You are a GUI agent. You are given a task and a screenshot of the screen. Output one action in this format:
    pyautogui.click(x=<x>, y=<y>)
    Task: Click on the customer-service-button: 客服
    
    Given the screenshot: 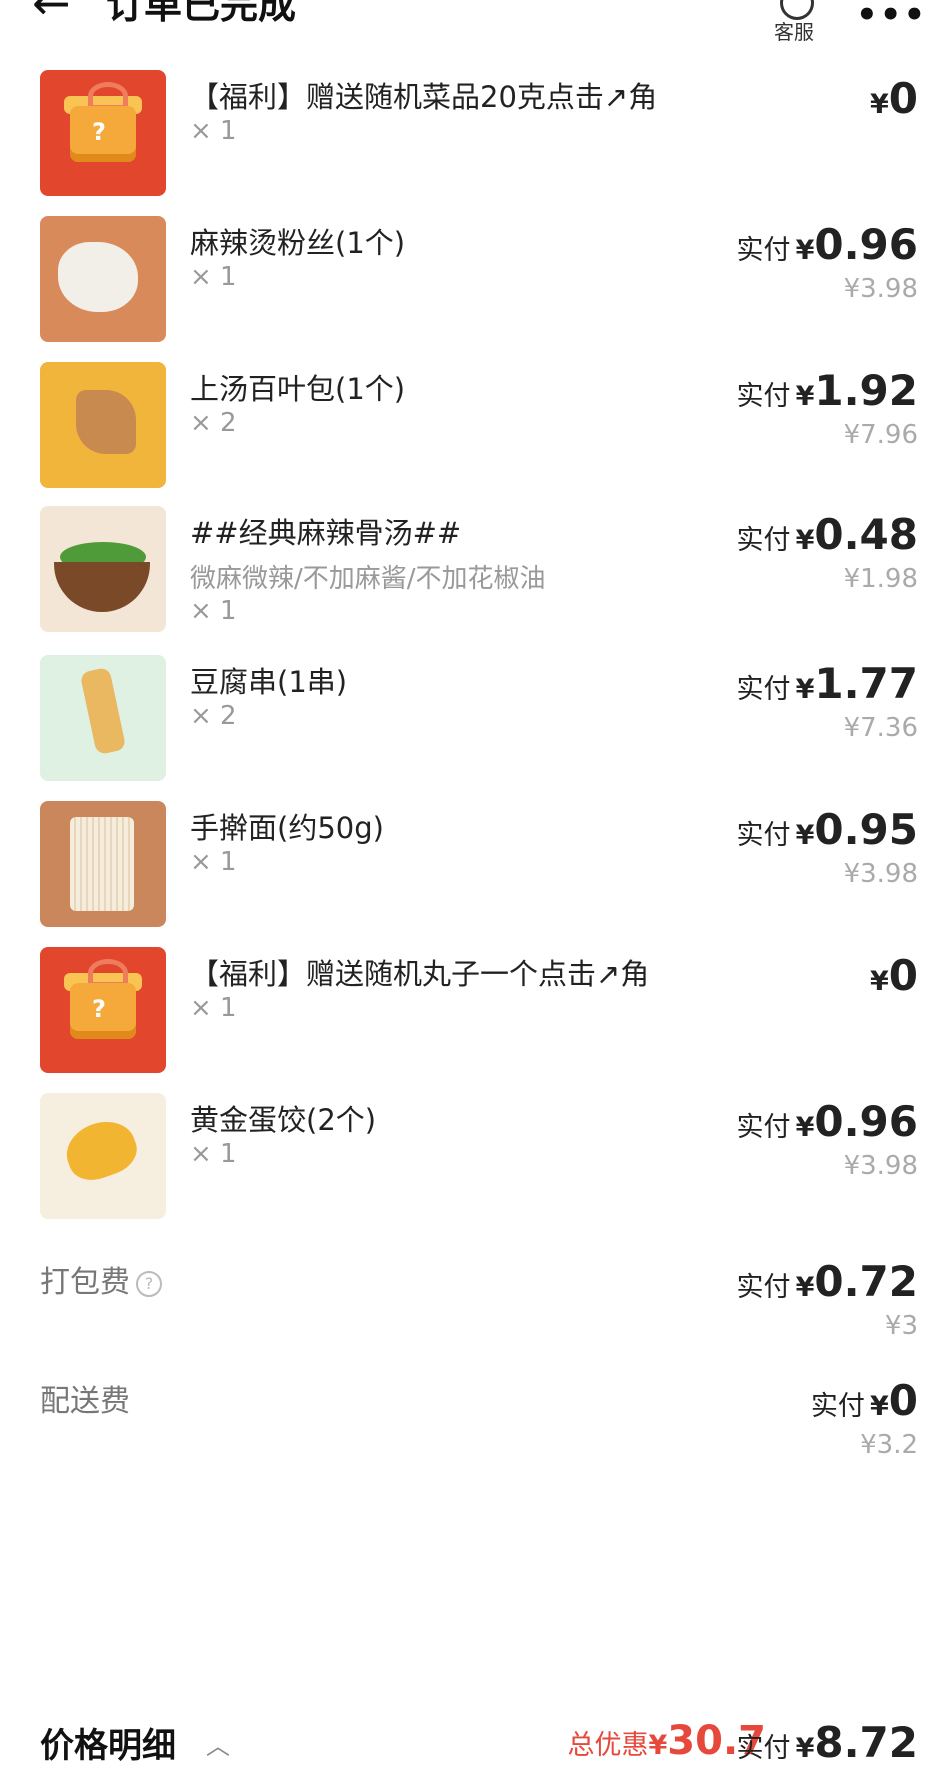 What is the action you would take?
    pyautogui.click(x=794, y=25)
    